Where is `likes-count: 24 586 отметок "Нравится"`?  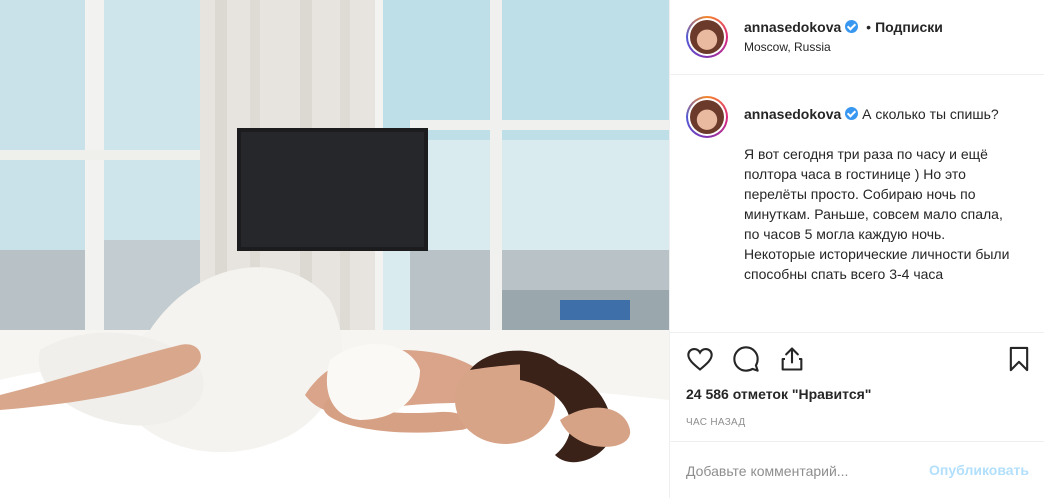
likes-count: 24 586 отметок "Нравится" is located at coordinates (778, 394).